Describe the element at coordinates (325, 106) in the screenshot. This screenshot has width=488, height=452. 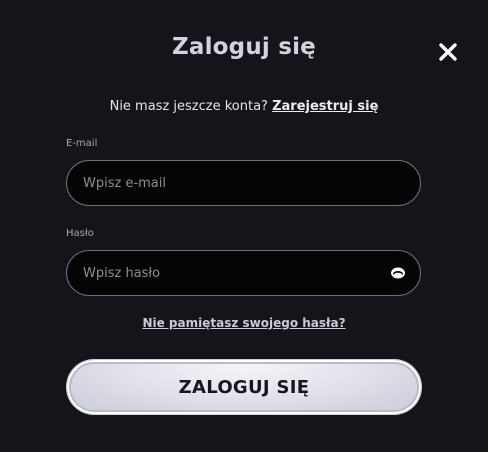
I see `signup-link: Zarejestruj się` at that location.